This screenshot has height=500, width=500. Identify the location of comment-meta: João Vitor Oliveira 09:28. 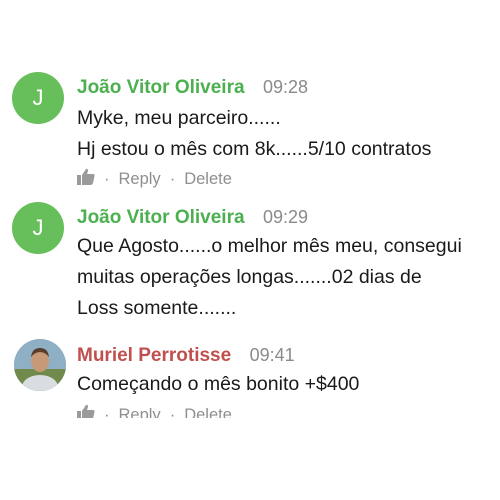
(192, 88).